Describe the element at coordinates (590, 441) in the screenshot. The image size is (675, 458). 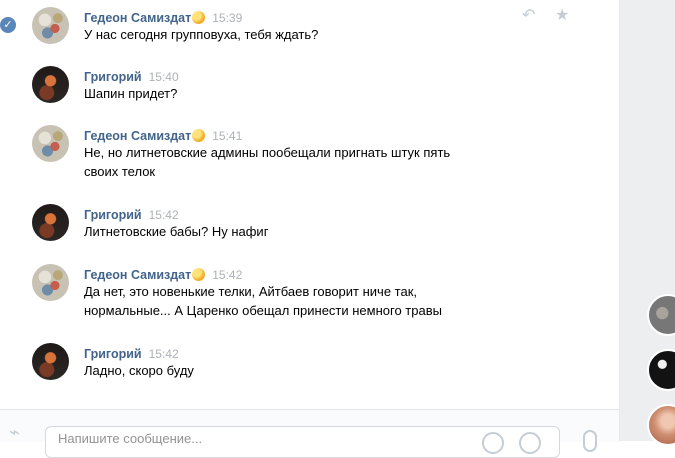
I see `microphone-icon` at that location.